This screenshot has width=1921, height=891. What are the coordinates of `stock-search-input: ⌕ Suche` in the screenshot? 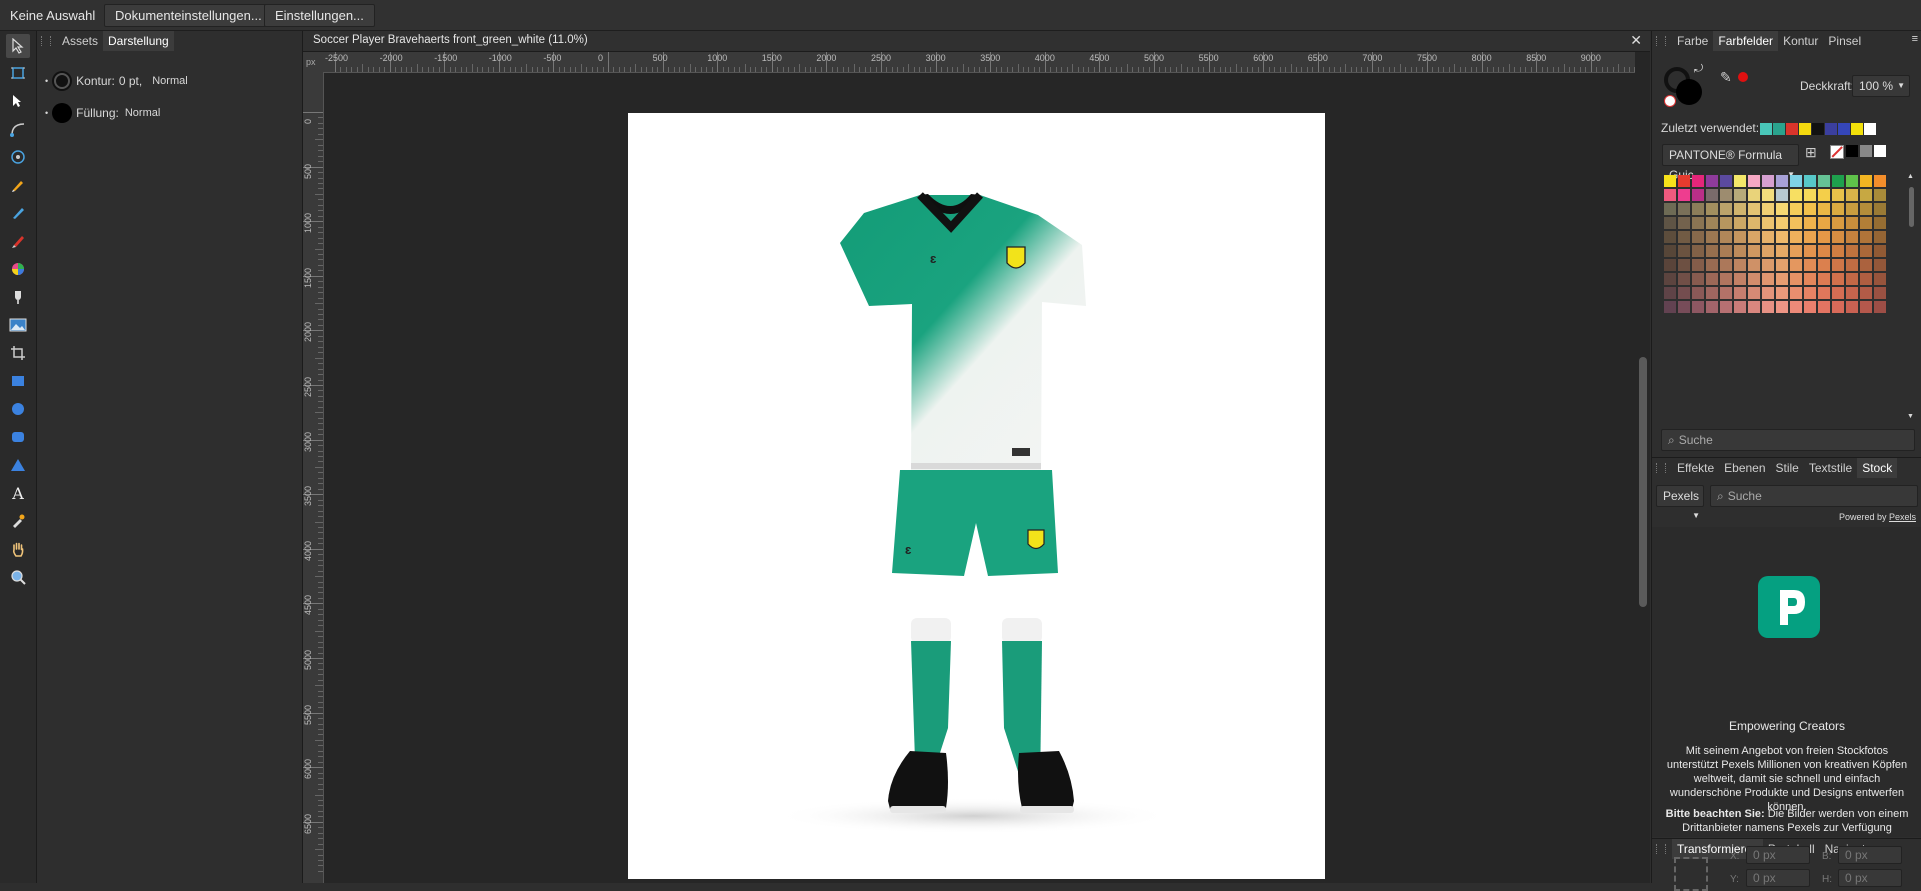 It's located at (1814, 496).